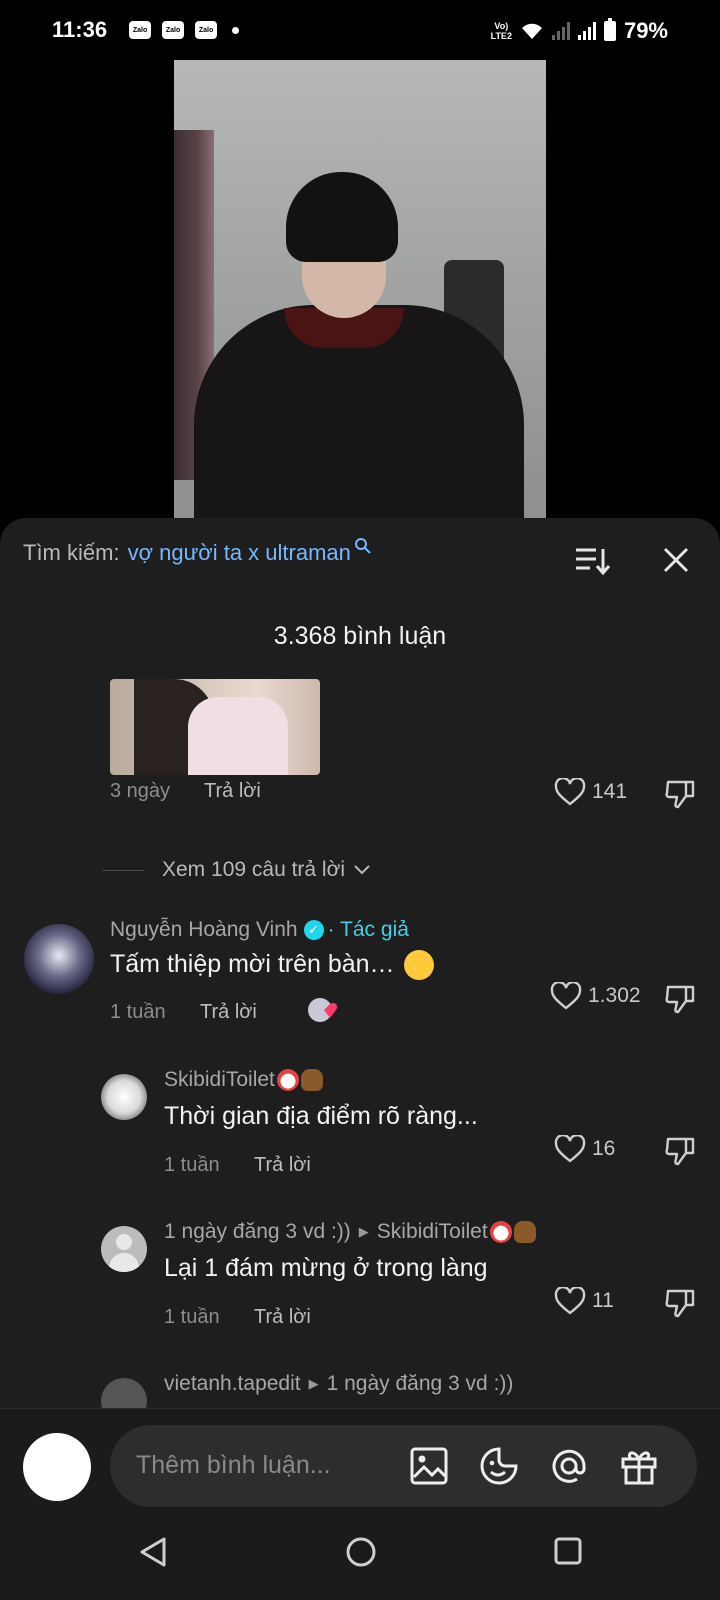  What do you see at coordinates (676, 560) in the screenshot?
I see `close-icon` at bounding box center [676, 560].